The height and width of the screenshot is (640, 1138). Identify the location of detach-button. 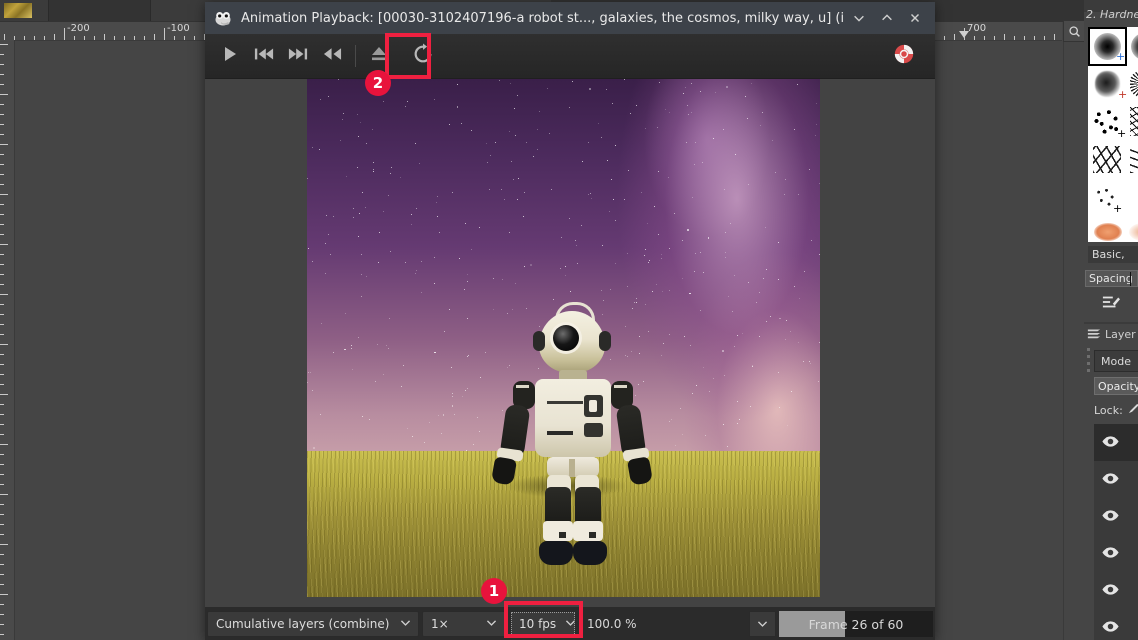
(379, 56).